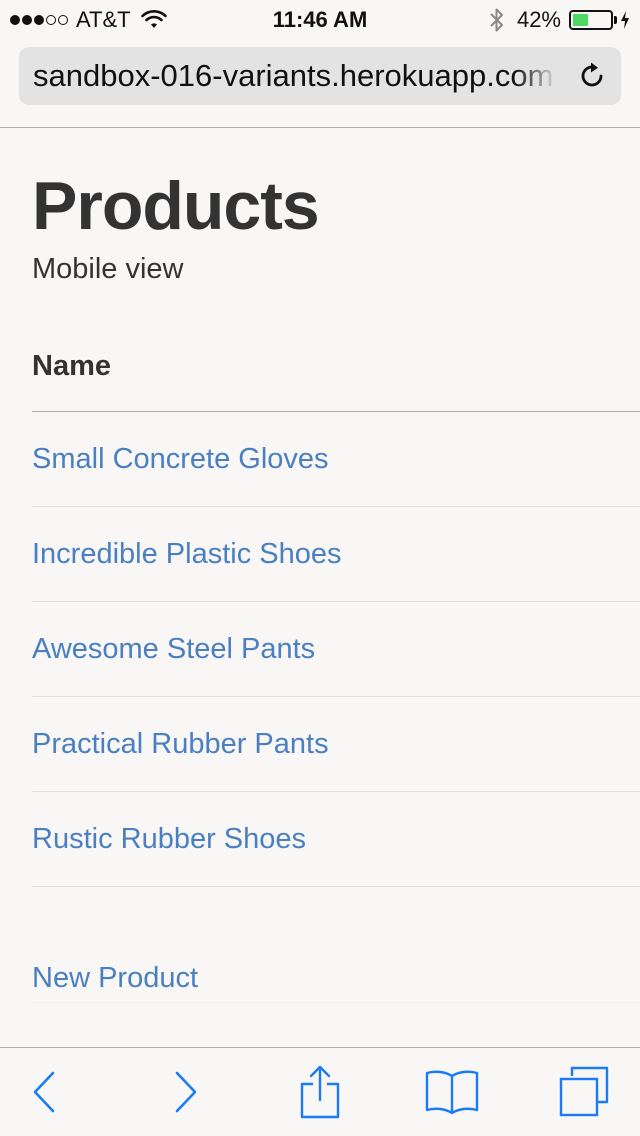  What do you see at coordinates (320, 20) in the screenshot?
I see `status-bar: AT&T 11:46 AM 42%` at bounding box center [320, 20].